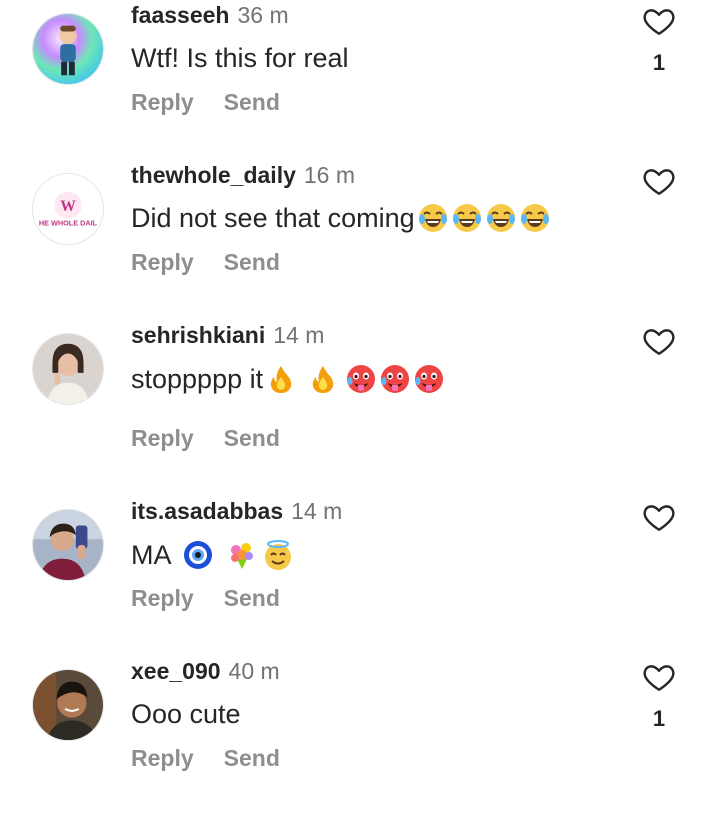 This screenshot has width=720, height=816. Describe the element at coordinates (176, 671) in the screenshot. I see `username: xee_090` at that location.